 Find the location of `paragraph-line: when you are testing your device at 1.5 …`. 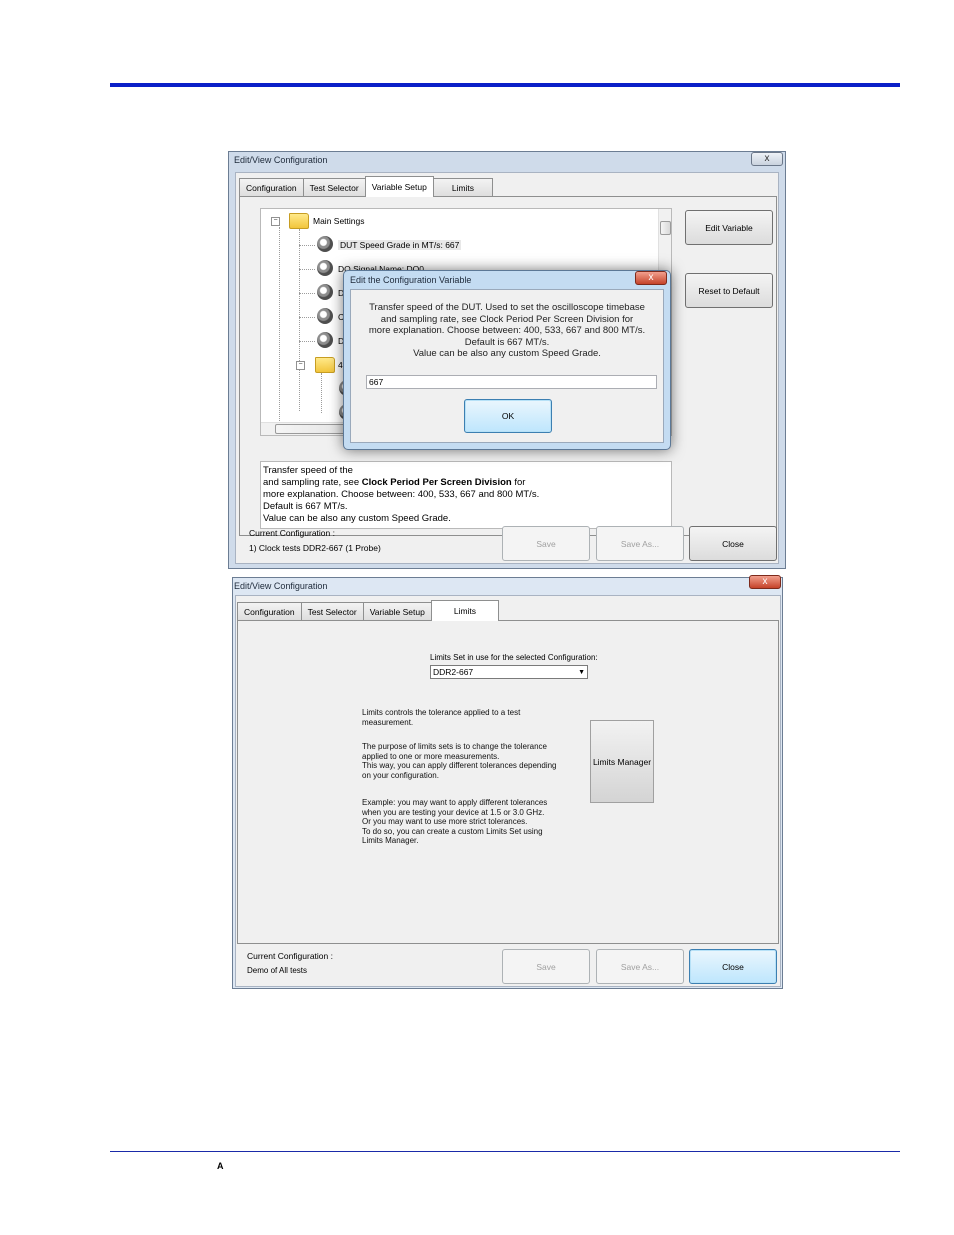

paragraph-line: when you are testing your device at 1.5 … is located at coordinates (453, 812).